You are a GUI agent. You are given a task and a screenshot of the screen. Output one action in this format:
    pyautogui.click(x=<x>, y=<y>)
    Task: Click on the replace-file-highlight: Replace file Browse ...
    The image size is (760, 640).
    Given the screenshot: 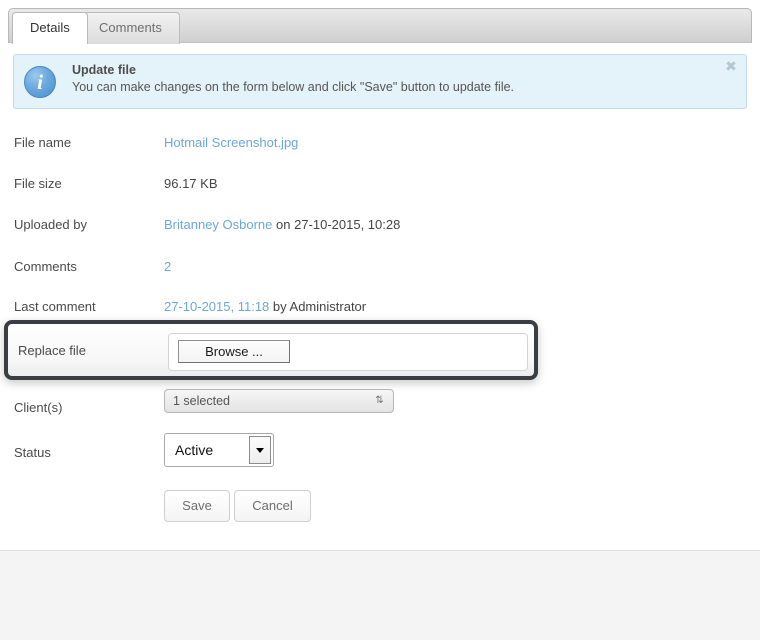 What is the action you would take?
    pyautogui.click(x=271, y=350)
    